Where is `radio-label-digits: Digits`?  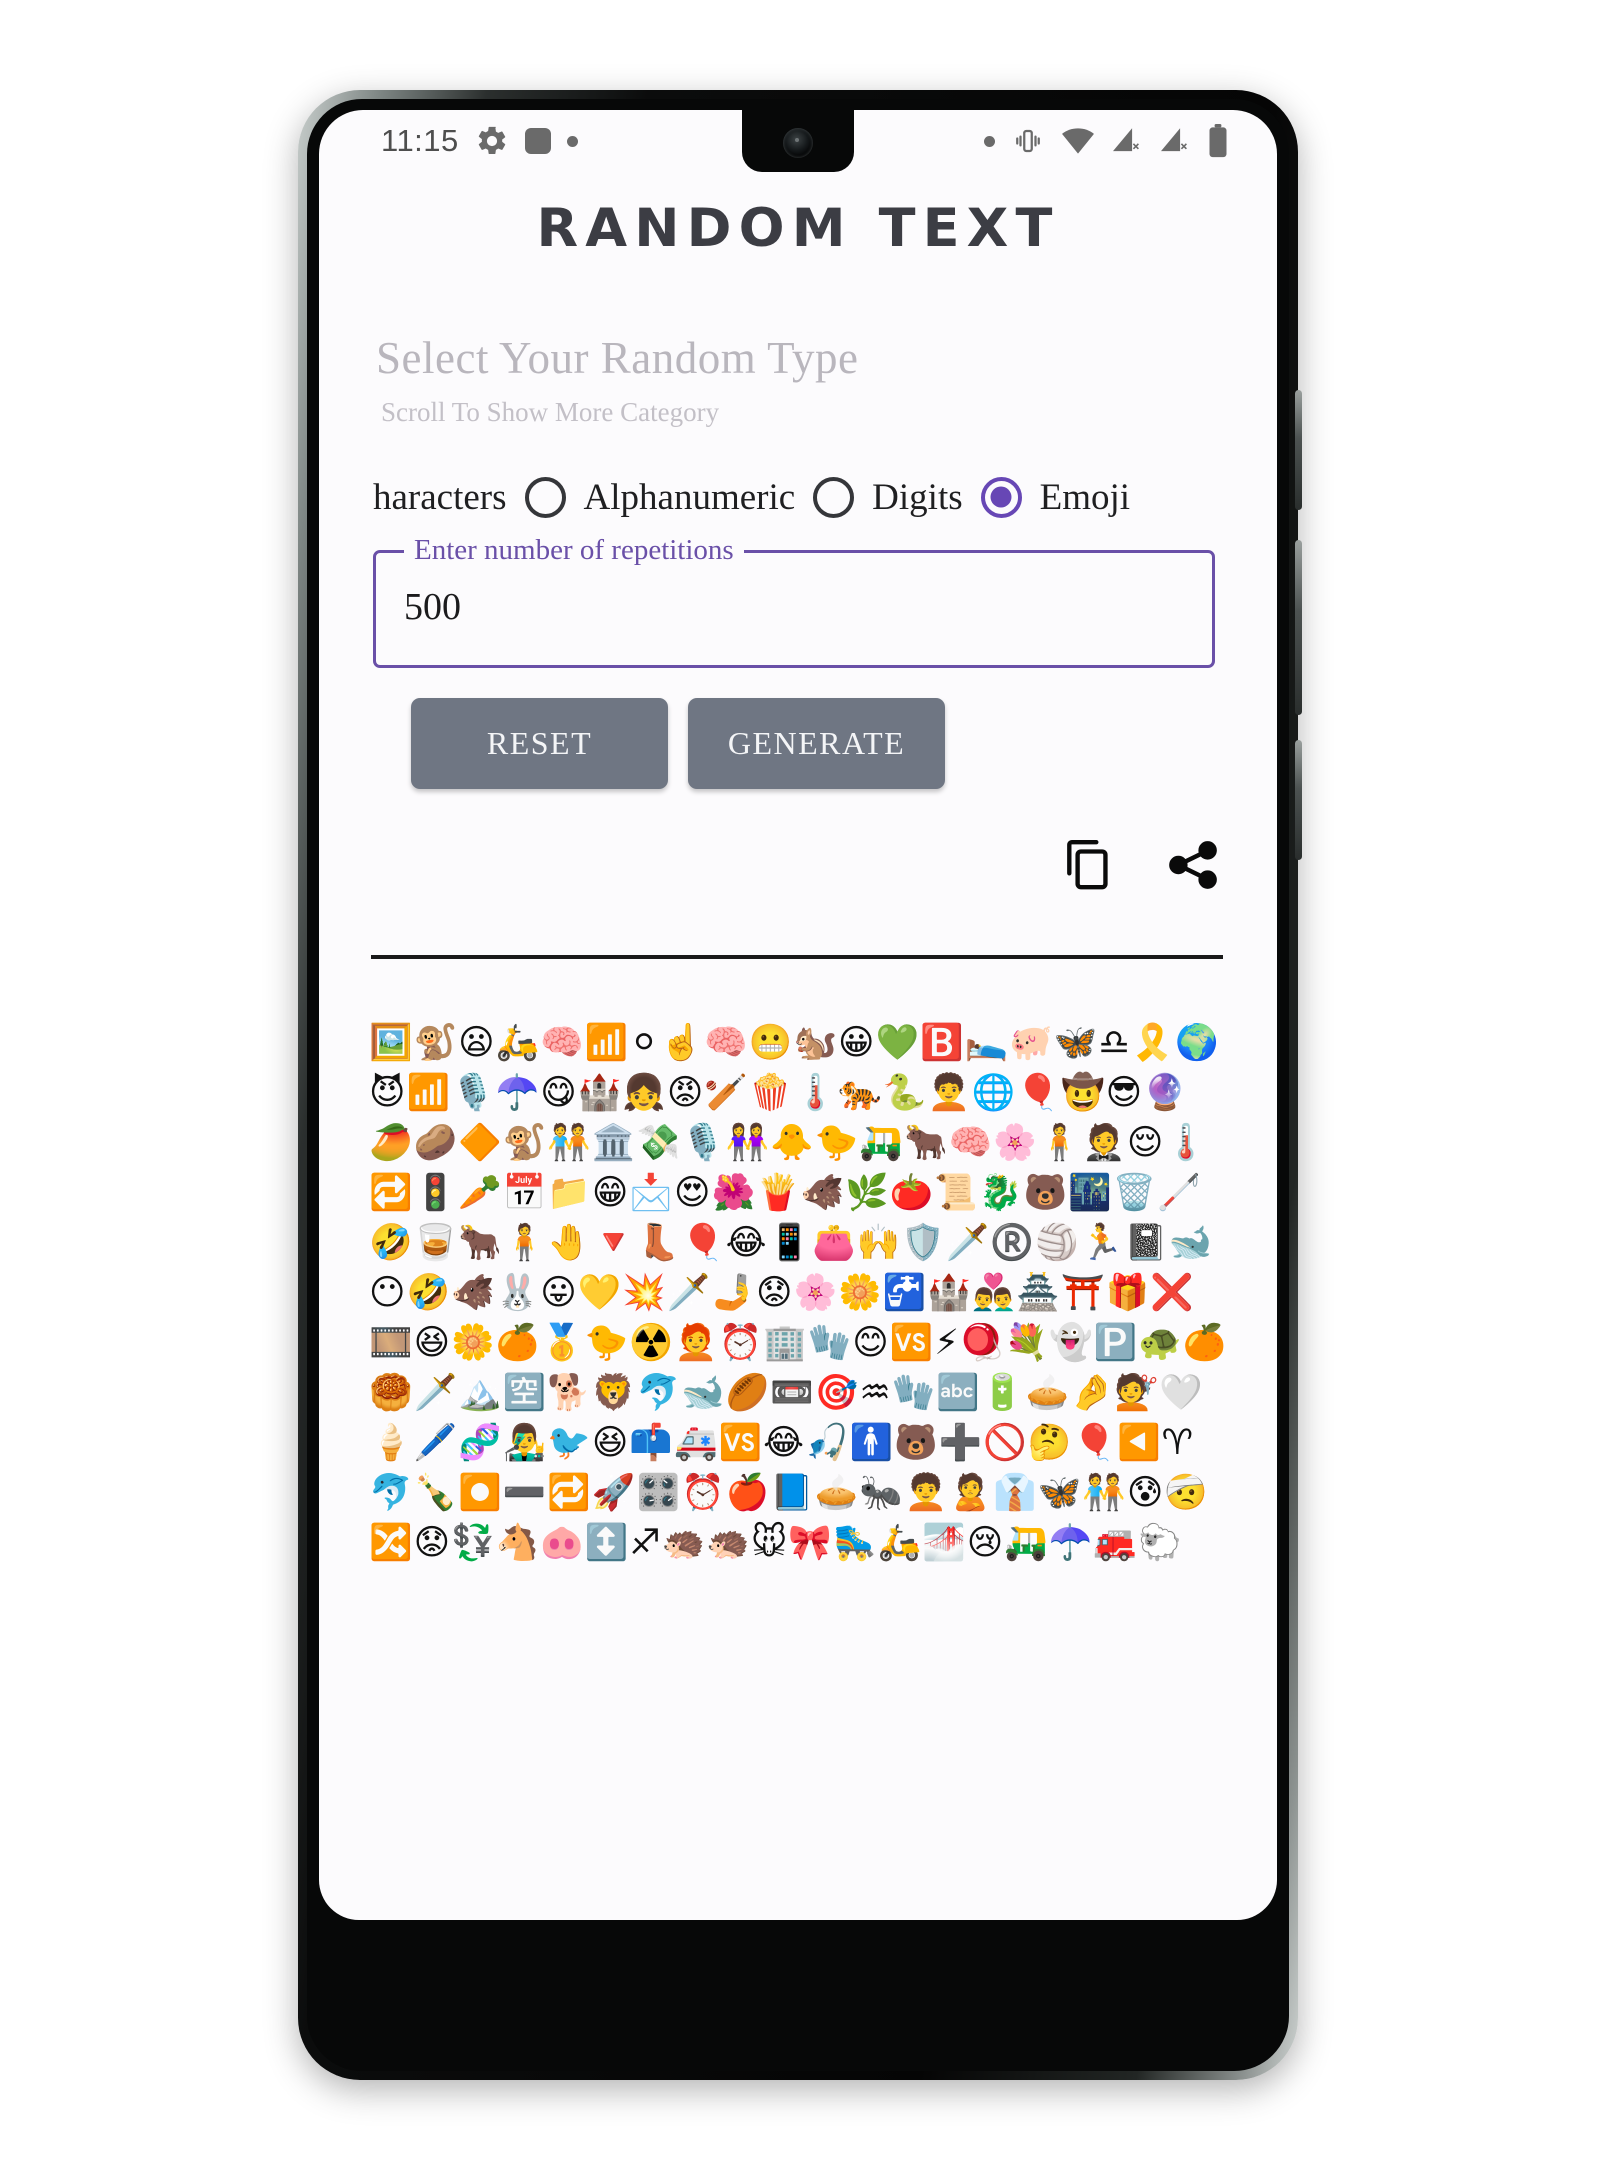
radio-label-digits: Digits is located at coordinates (917, 497).